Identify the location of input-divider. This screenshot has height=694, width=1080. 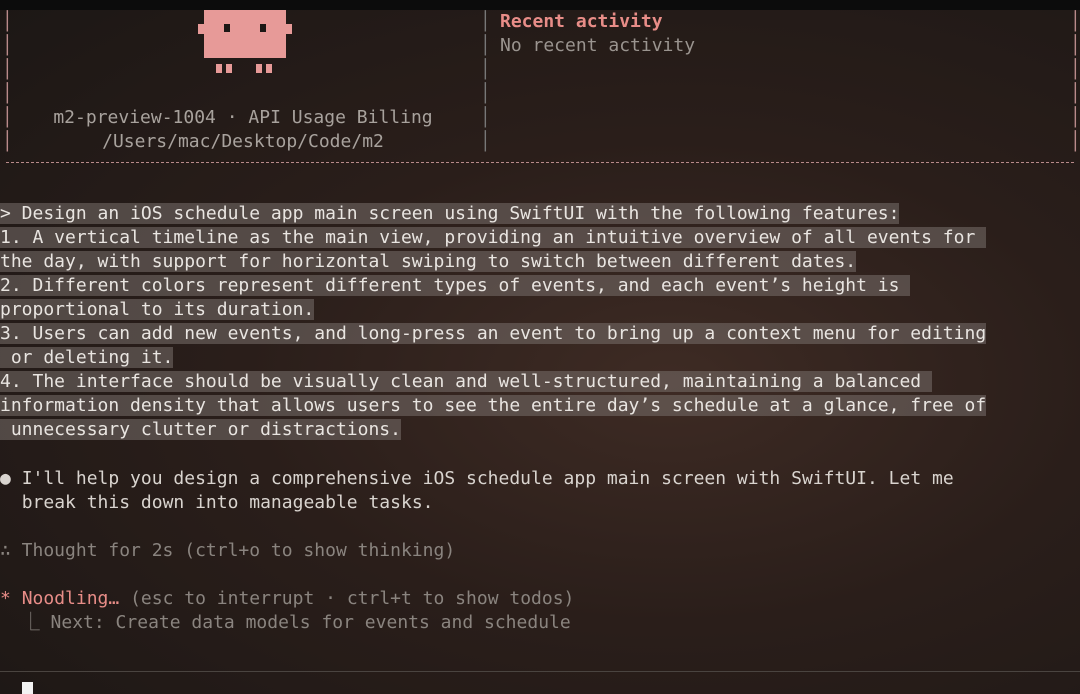
(540, 671).